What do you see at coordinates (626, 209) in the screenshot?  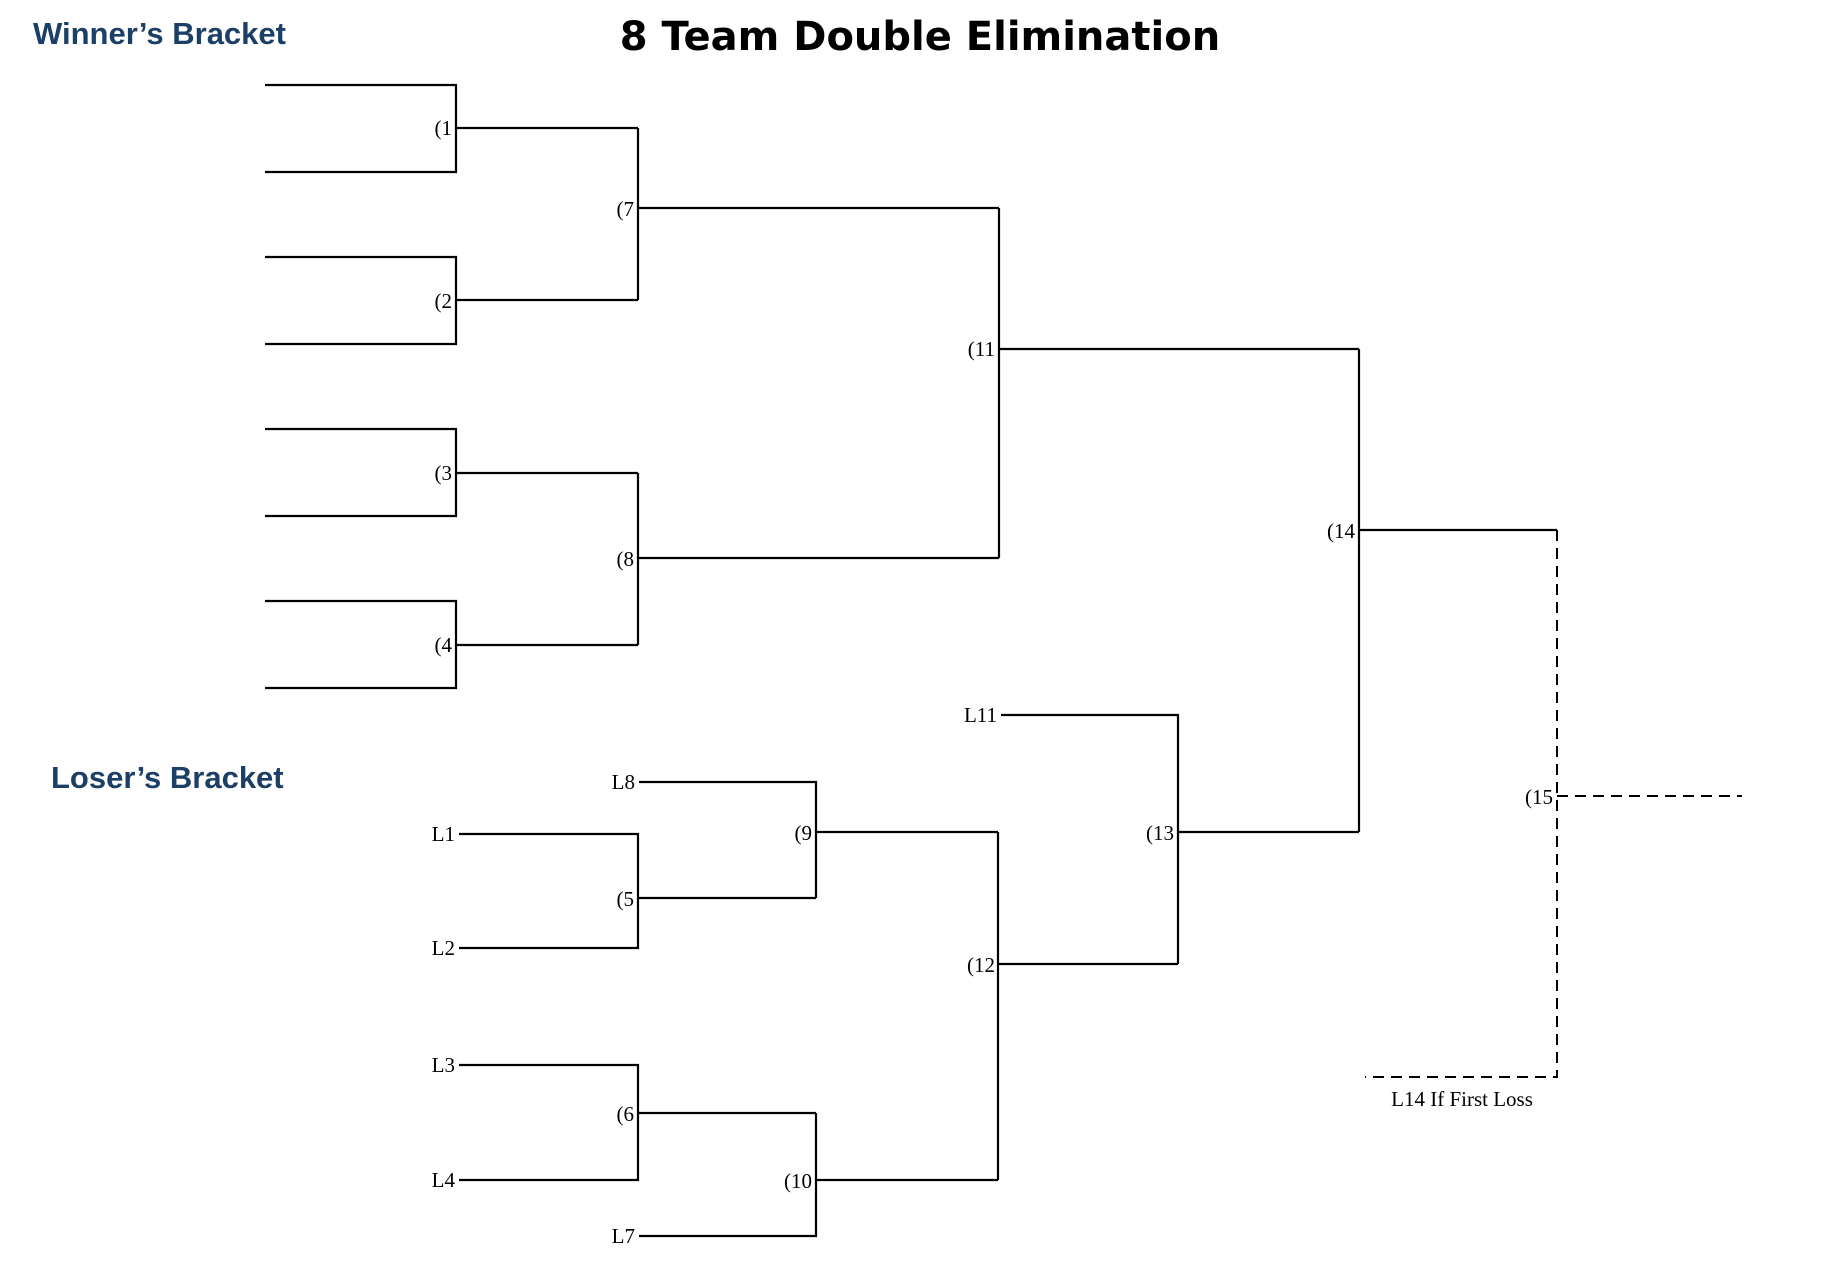 I see `game-label-7: (7` at bounding box center [626, 209].